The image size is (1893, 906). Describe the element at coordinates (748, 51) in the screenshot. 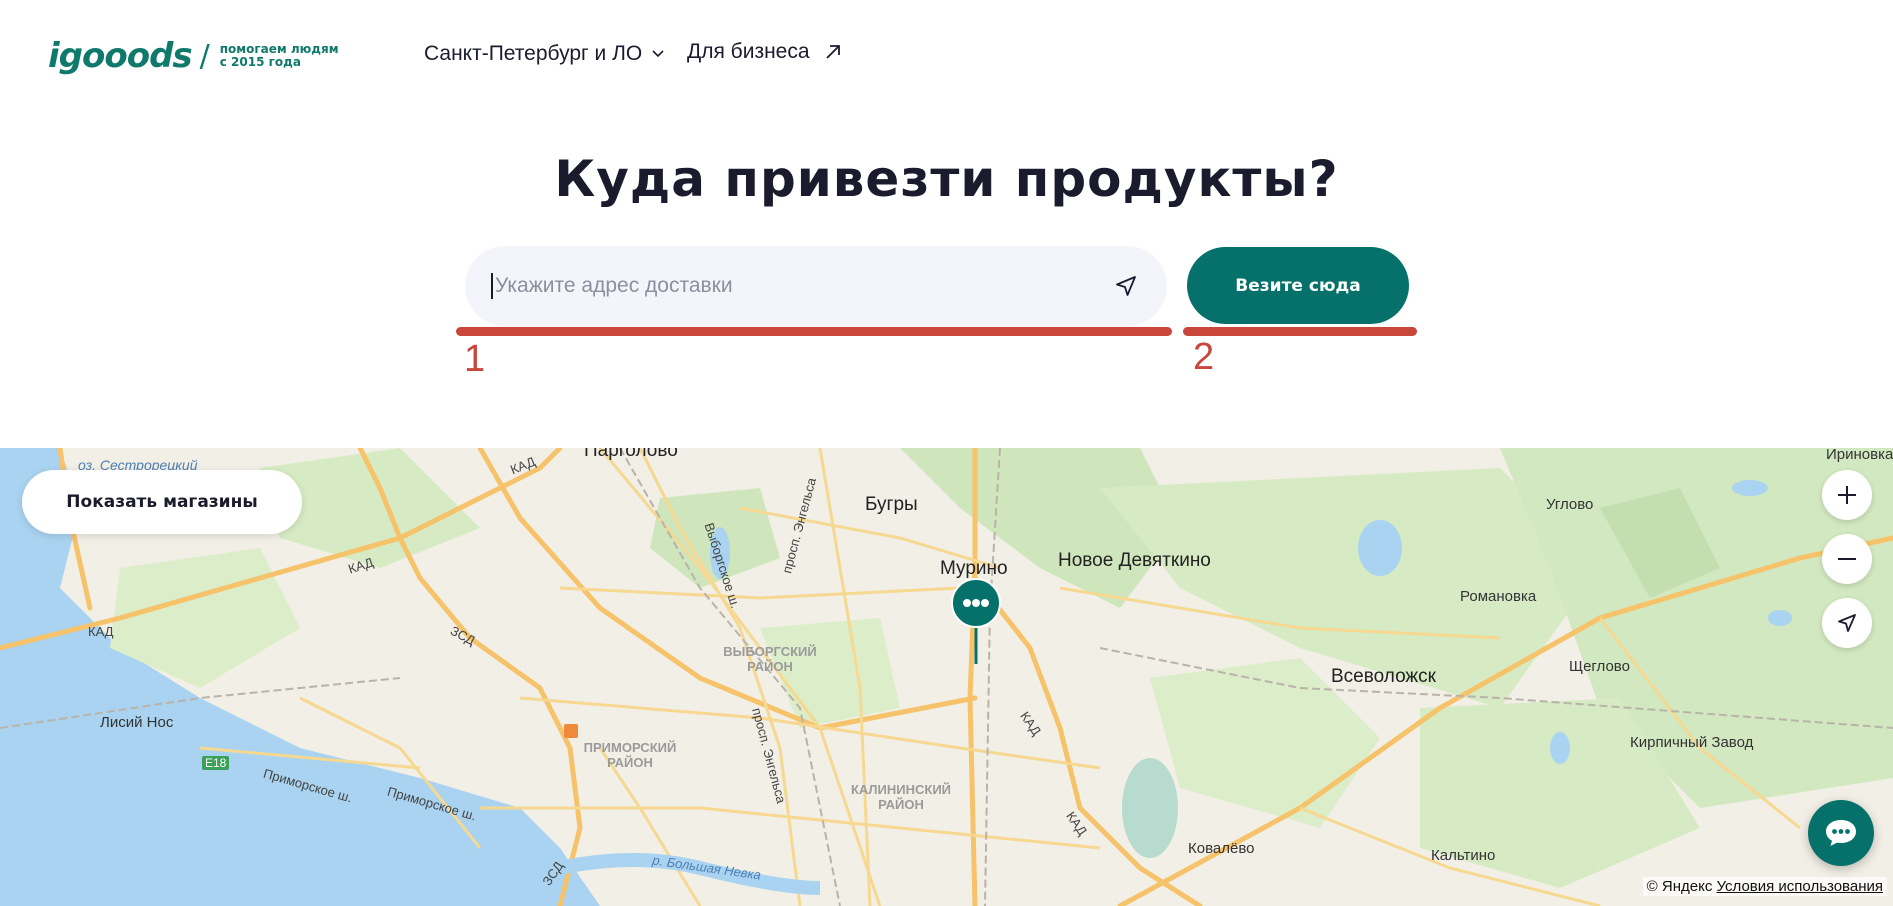

I see `business-label: Для бизнеса` at that location.